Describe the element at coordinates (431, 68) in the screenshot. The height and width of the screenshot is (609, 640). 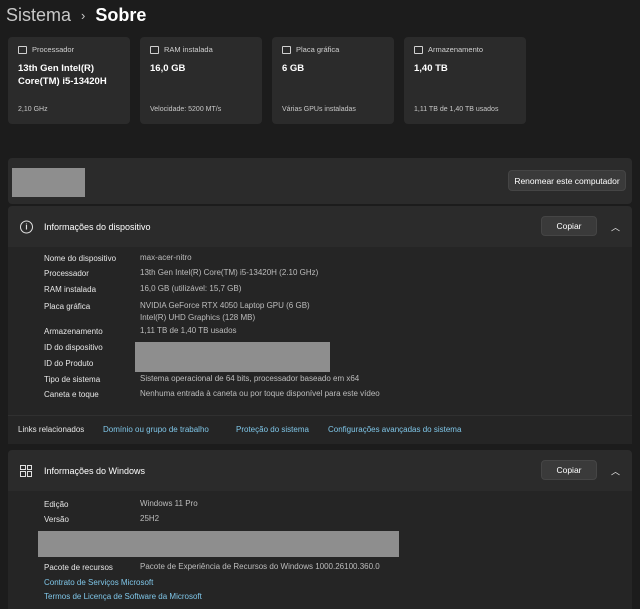
I see `card-value: 1,40 TB` at that location.